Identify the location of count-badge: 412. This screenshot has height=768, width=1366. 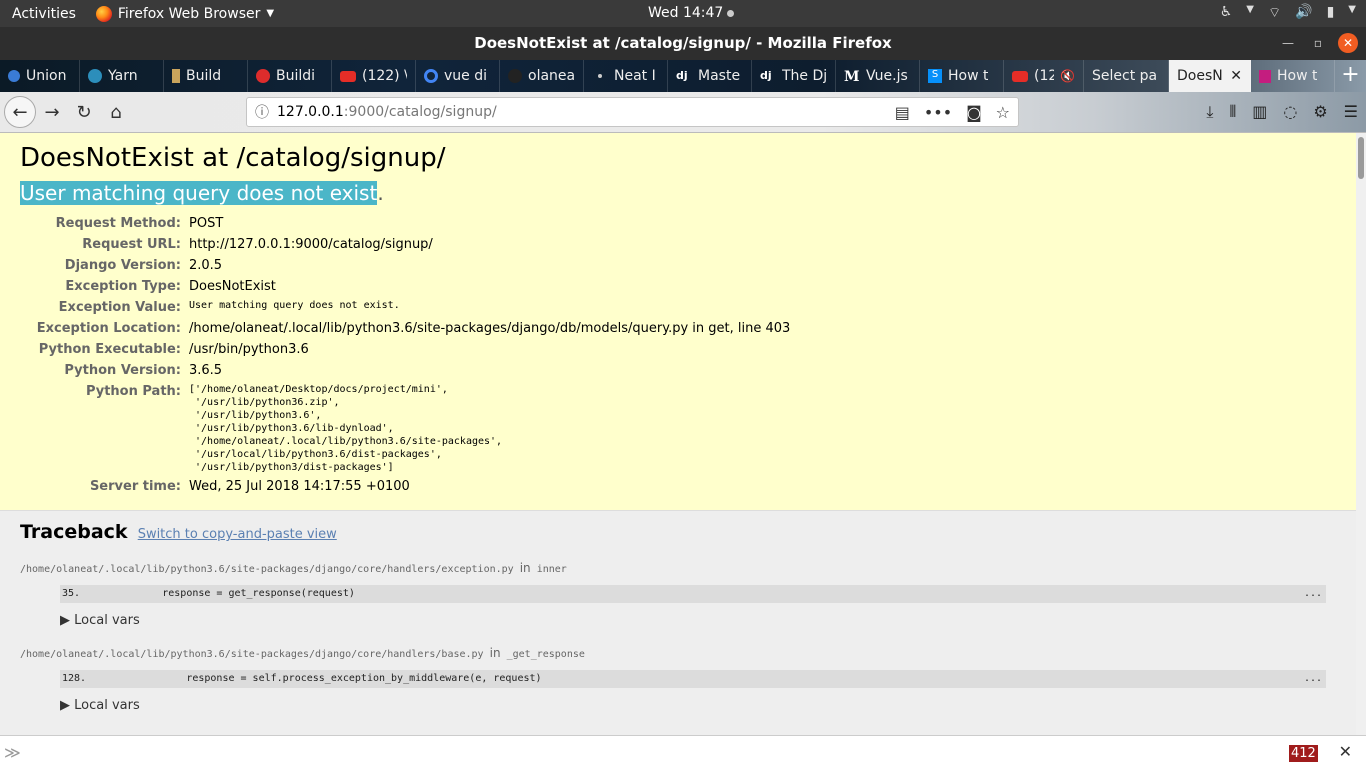
(1303, 753).